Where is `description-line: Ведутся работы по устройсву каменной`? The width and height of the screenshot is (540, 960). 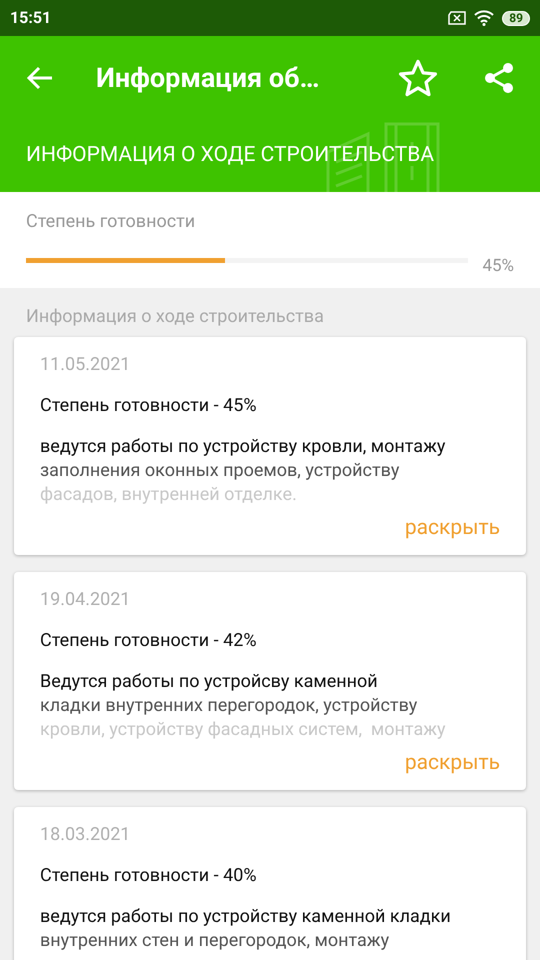
description-line: Ведутся работы по устройсву каменной is located at coordinates (209, 682).